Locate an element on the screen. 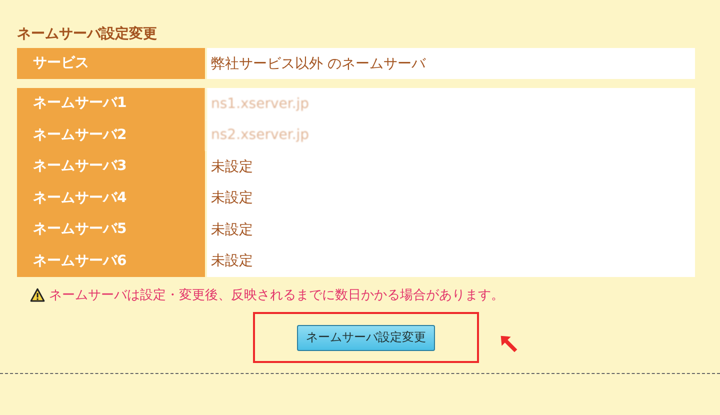 The width and height of the screenshot is (720, 415). field-label: ネームサーバ1 is located at coordinates (111, 104).